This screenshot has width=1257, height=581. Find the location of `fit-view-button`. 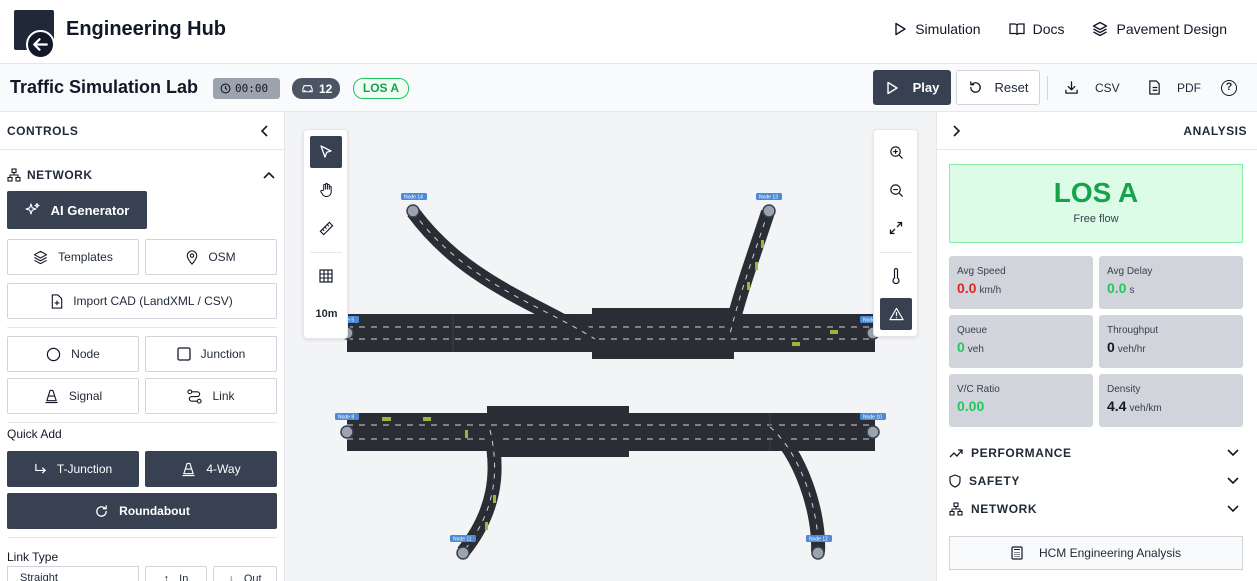

fit-view-button is located at coordinates (896, 228).